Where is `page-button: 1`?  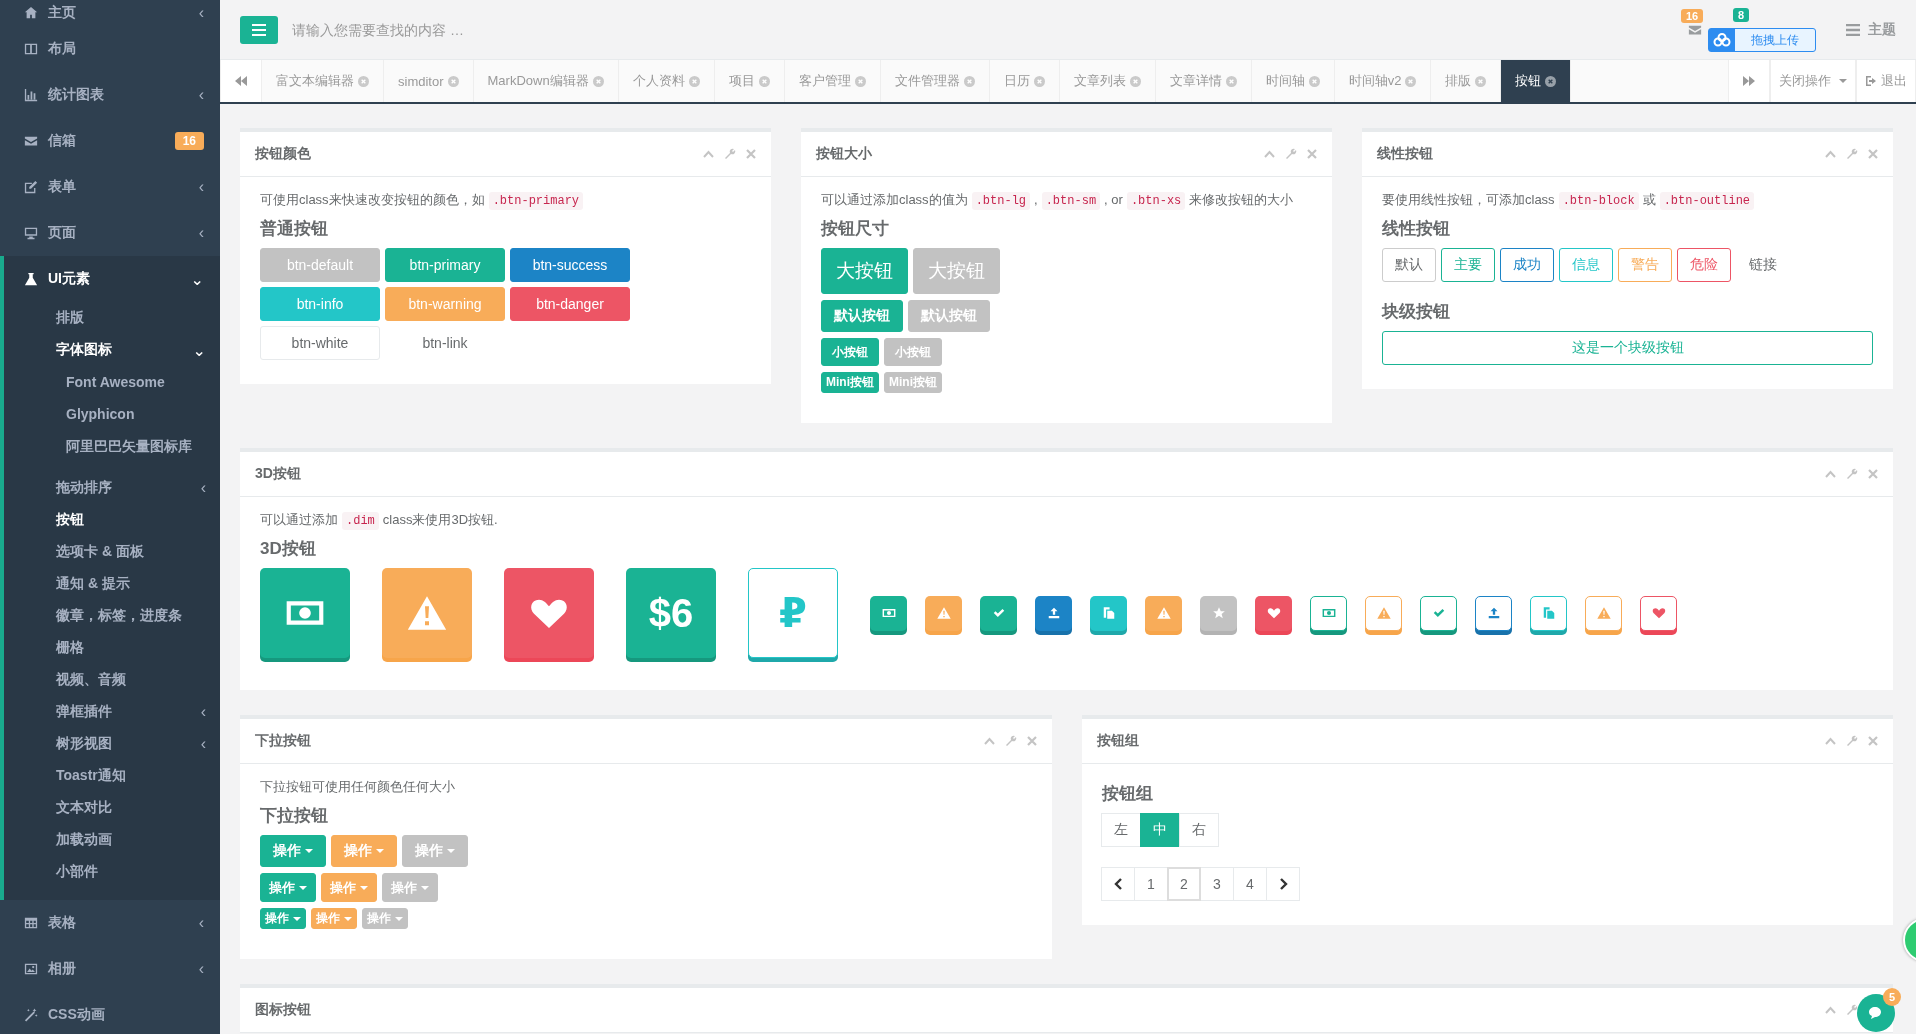
page-button: 1 is located at coordinates (1151, 884).